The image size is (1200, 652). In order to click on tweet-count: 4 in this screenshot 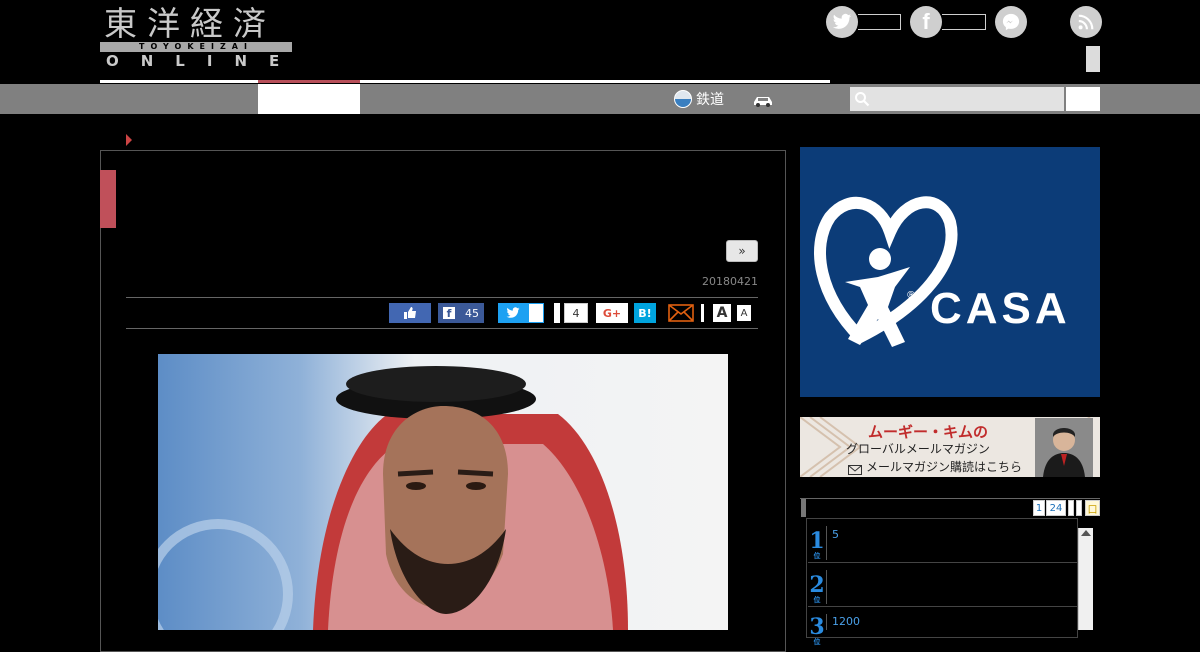, I will do `click(576, 313)`.